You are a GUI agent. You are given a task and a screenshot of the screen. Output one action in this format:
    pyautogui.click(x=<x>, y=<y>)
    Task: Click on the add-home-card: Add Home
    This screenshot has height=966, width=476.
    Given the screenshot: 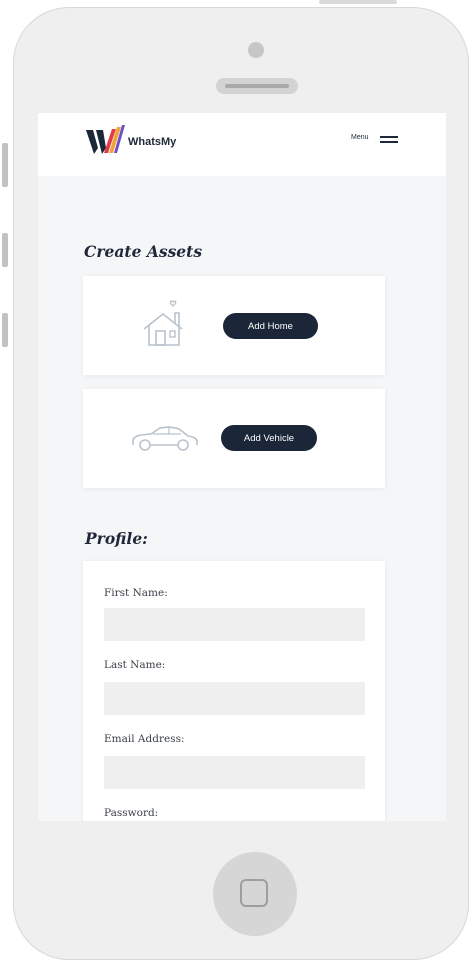 What is the action you would take?
    pyautogui.click(x=234, y=325)
    